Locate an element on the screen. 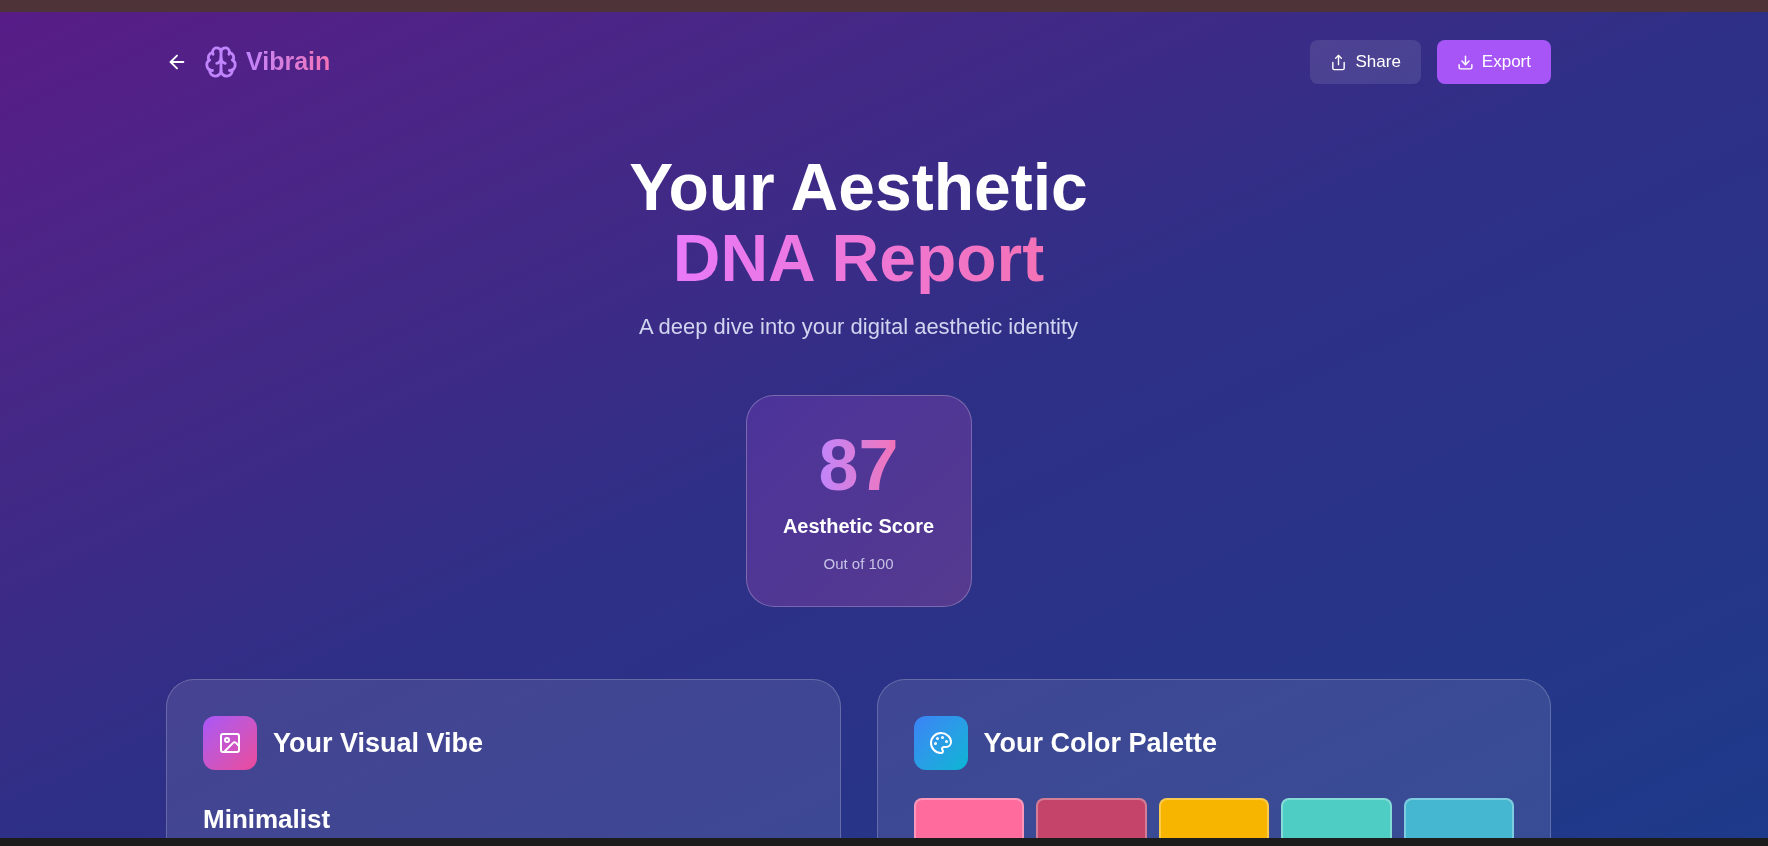  card-title: Your Visual Vibe is located at coordinates (378, 743).